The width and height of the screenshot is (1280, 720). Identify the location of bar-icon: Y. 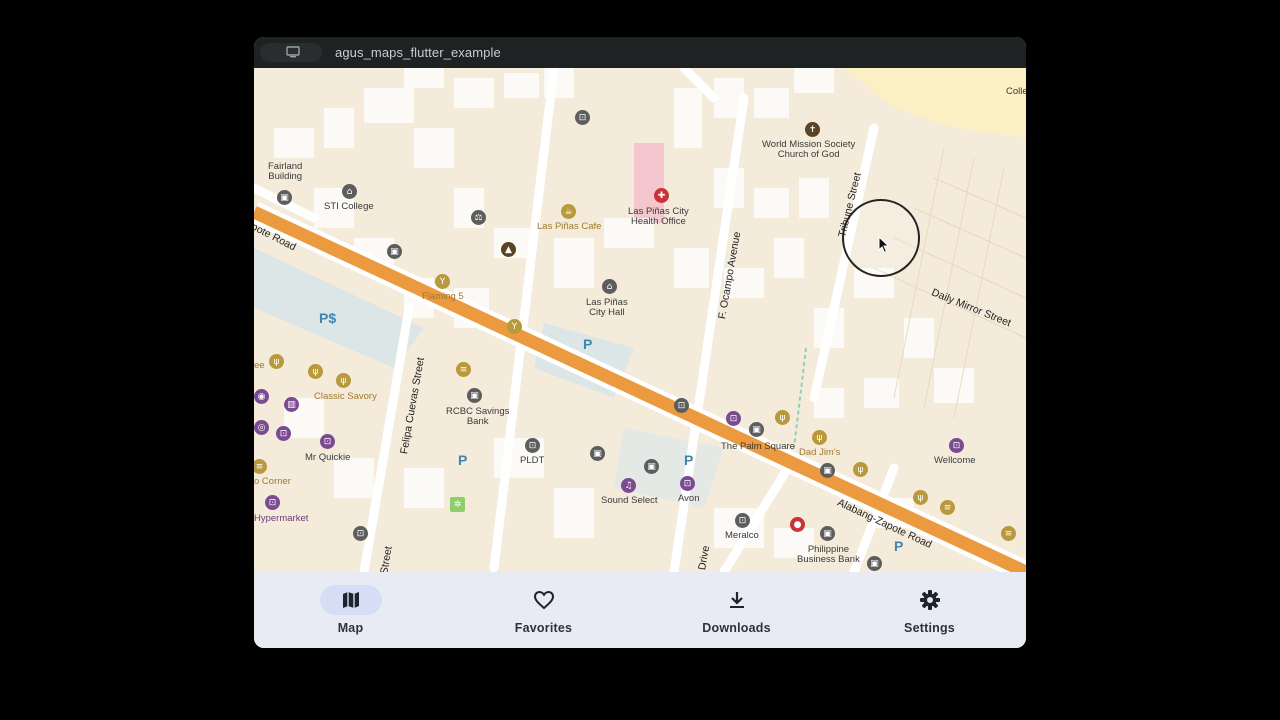
(442, 281).